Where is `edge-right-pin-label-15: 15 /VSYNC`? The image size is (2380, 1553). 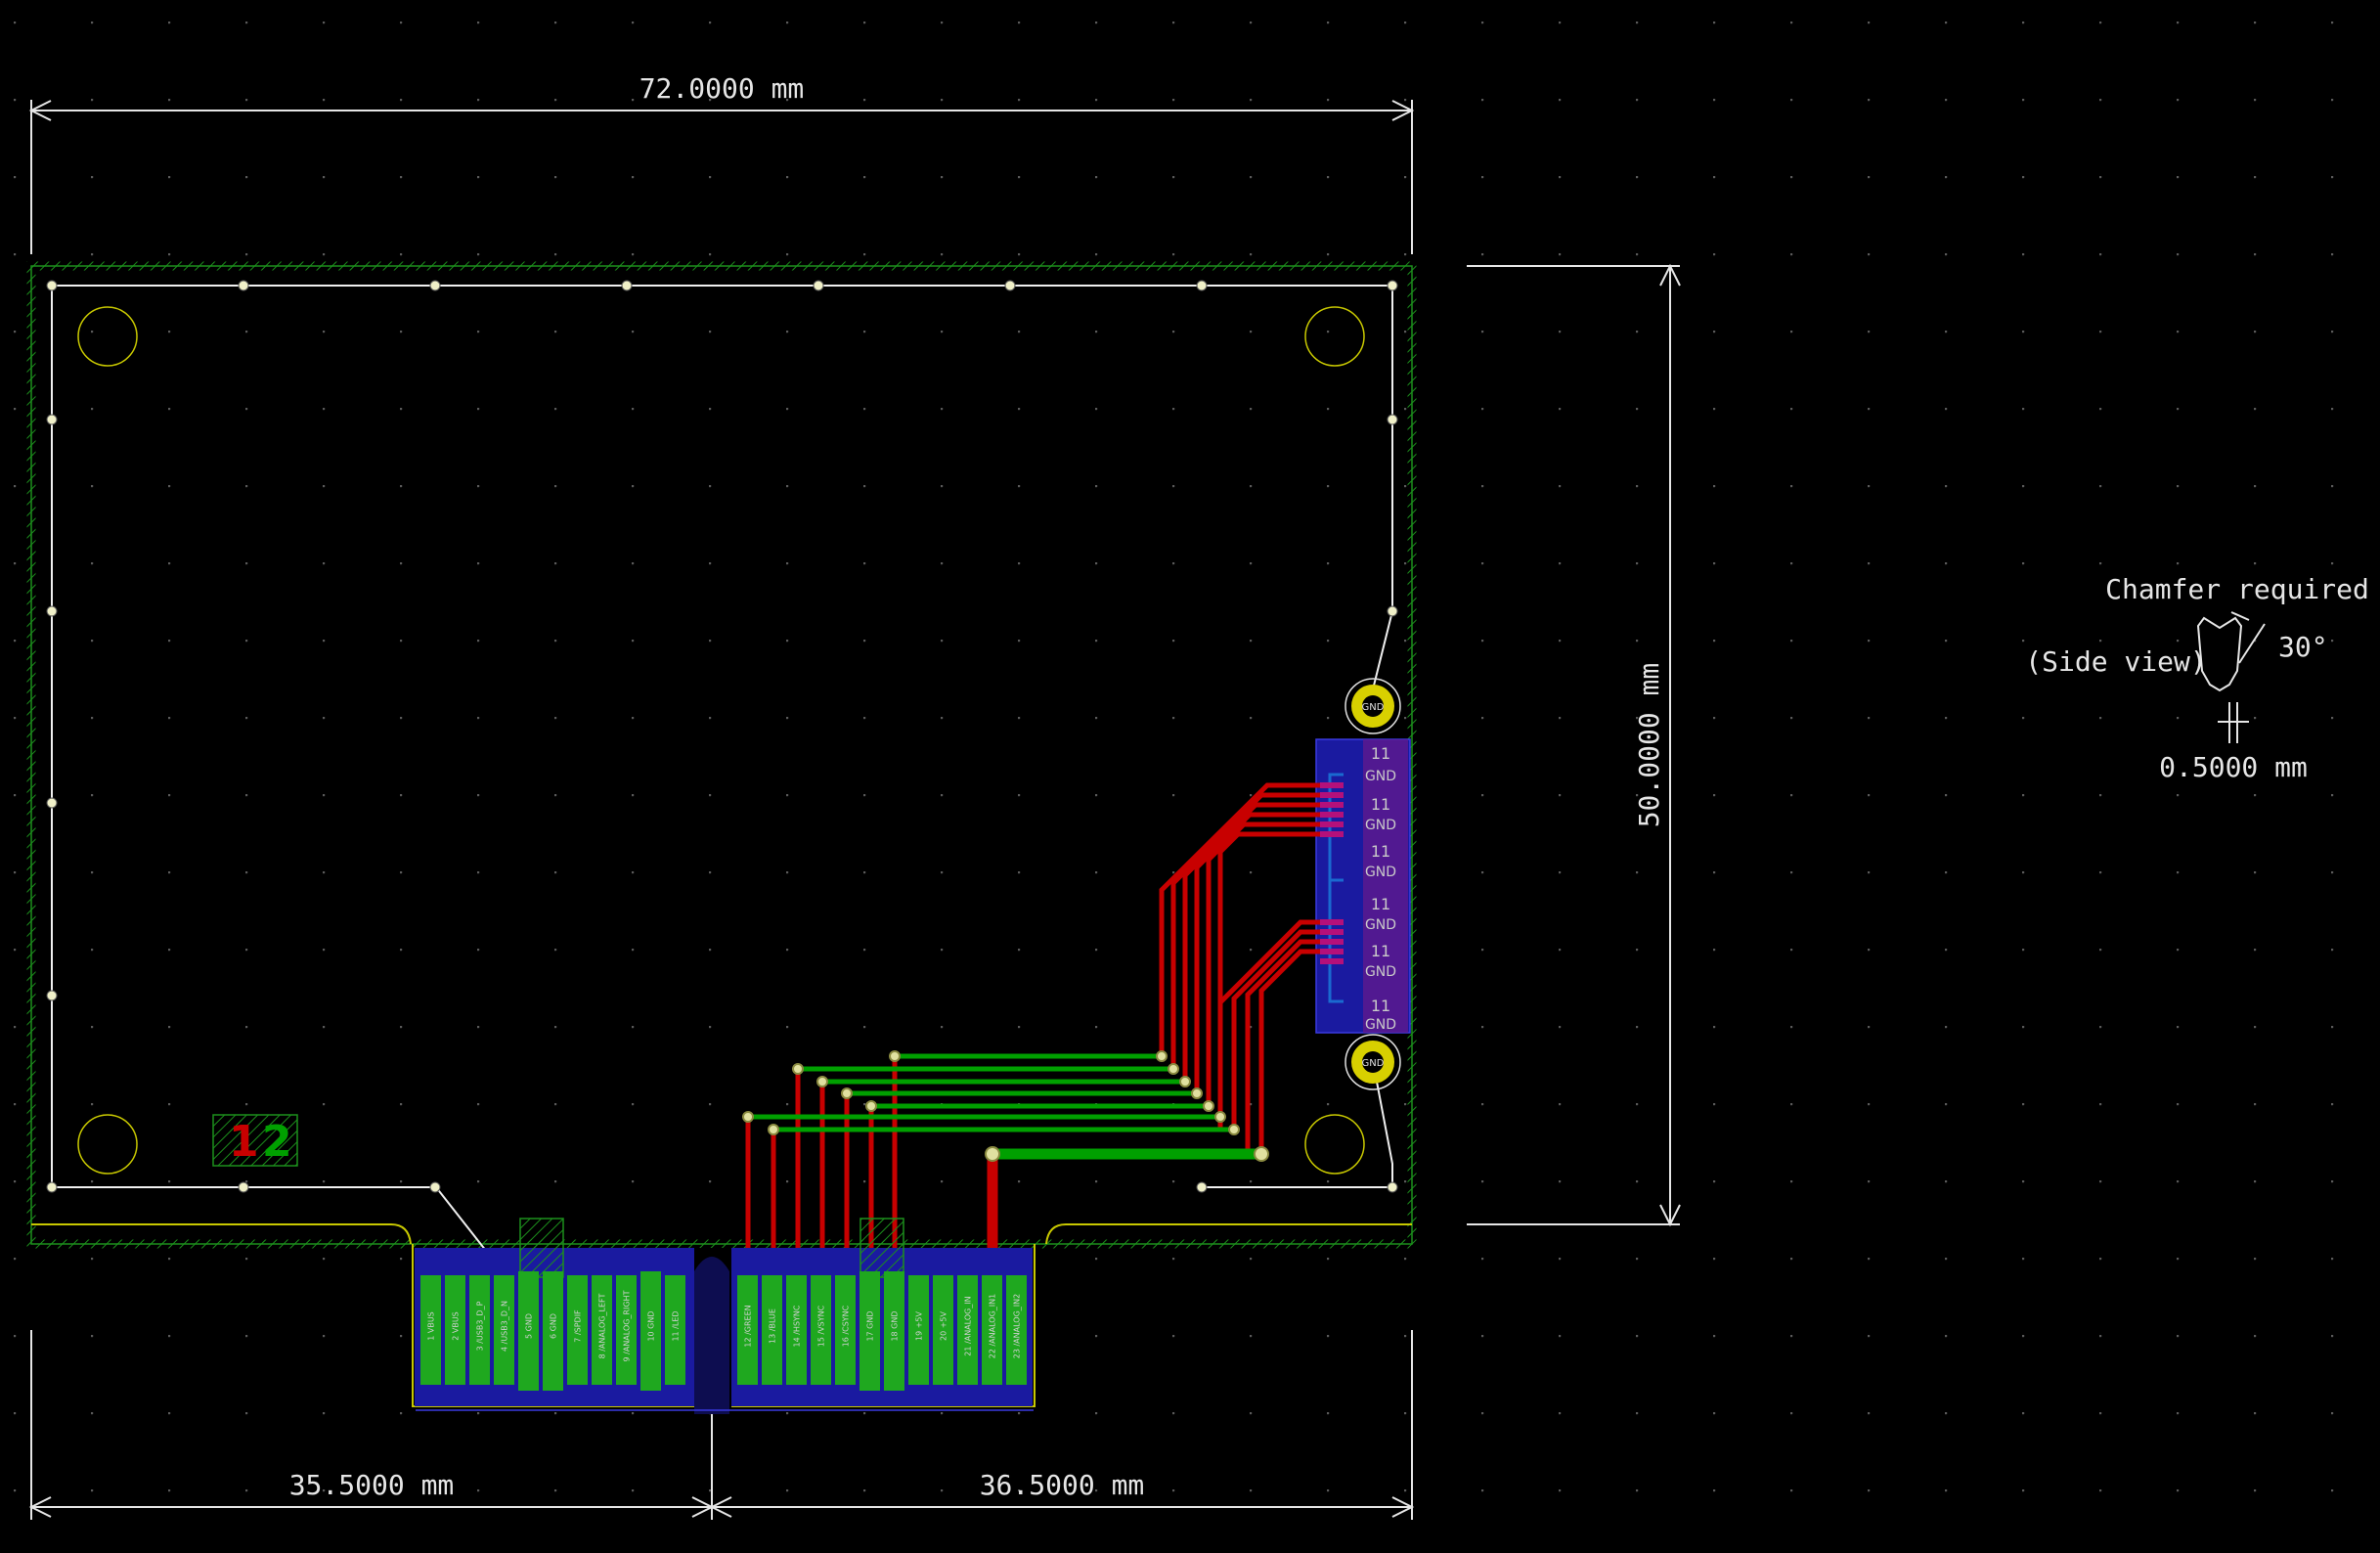 edge-right-pin-label-15: 15 /VSYNC is located at coordinates (821, 1326).